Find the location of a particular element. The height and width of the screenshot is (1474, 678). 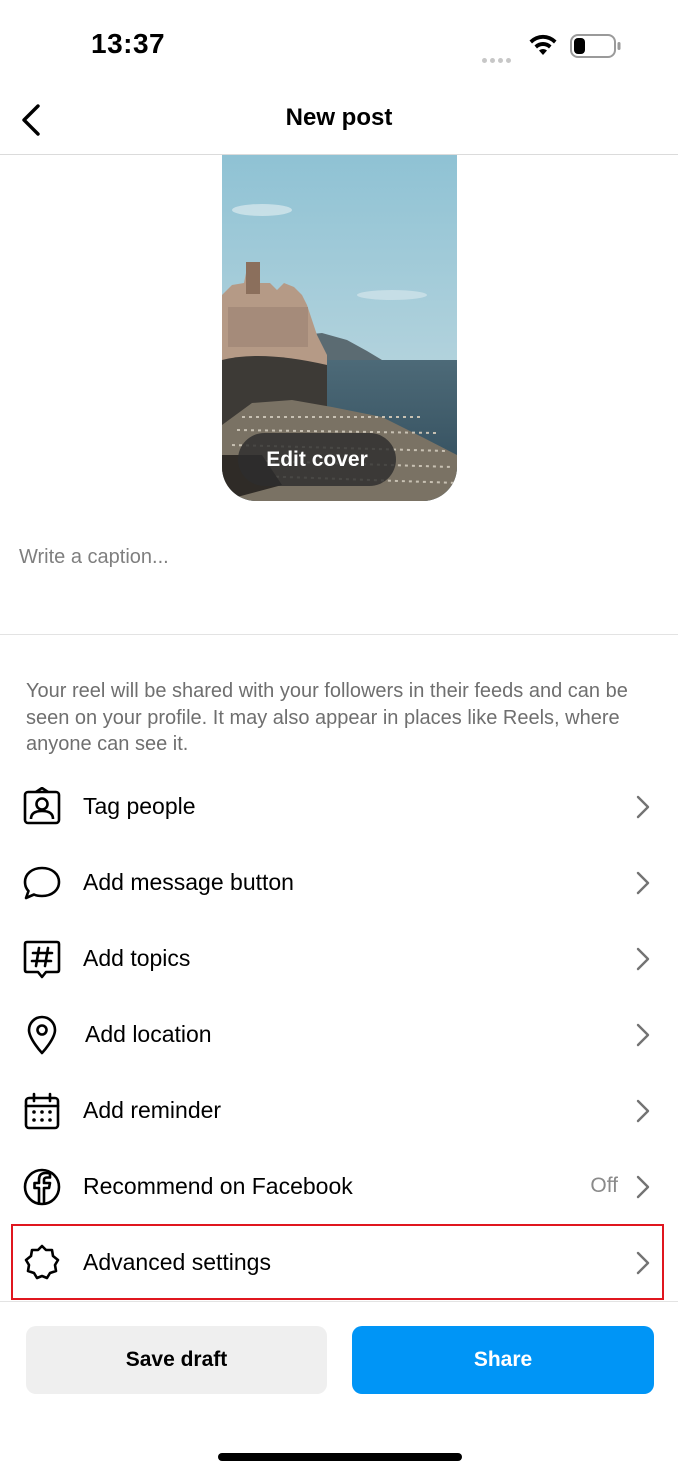

calendar-icon is located at coordinates (42, 1111).